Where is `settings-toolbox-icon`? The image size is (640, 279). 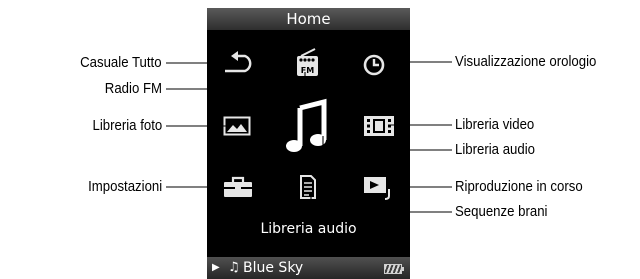 settings-toolbox-icon is located at coordinates (238, 187).